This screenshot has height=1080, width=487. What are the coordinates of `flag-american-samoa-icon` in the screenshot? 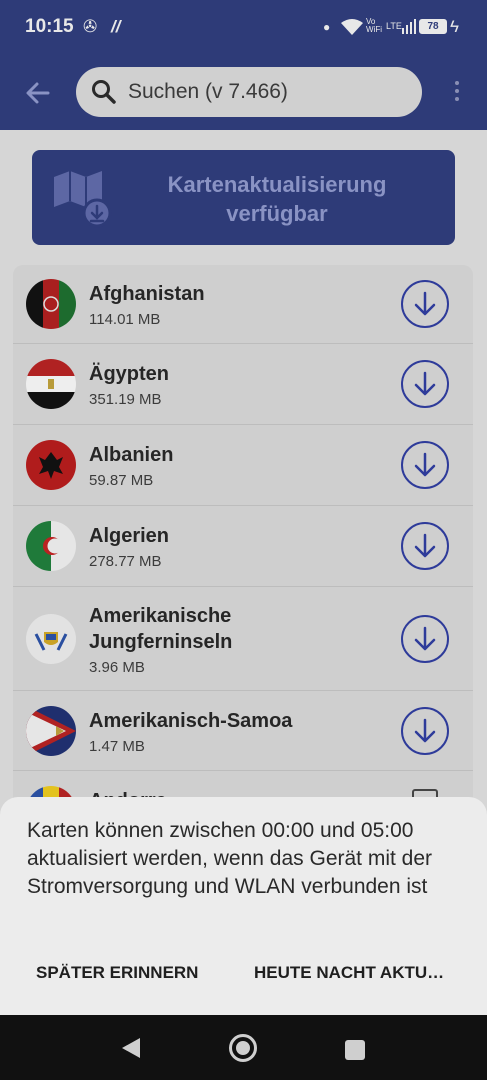 It's located at (51, 731).